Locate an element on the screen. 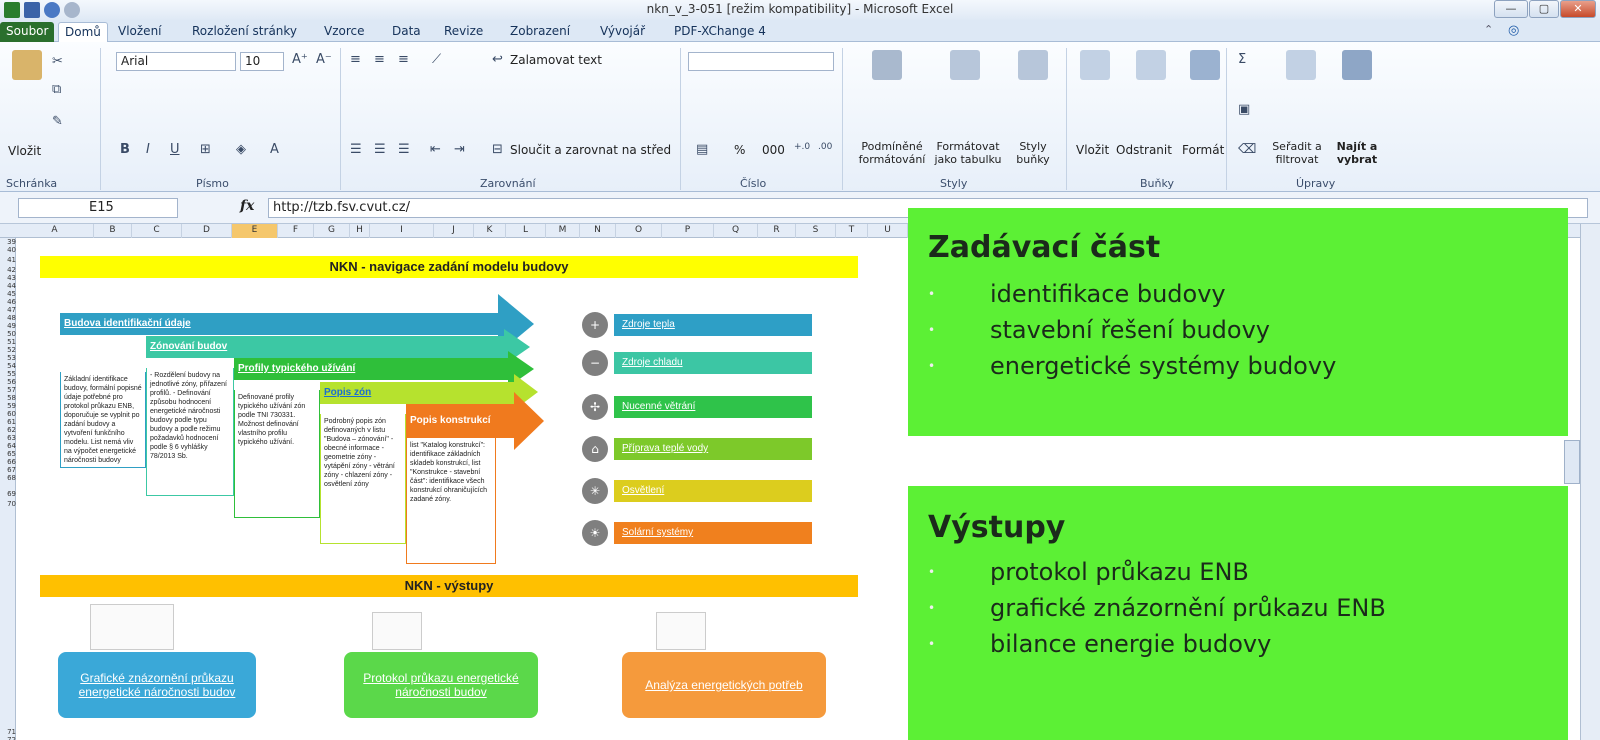 This screenshot has height=740, width=1600. align-top-icon: ≡ is located at coordinates (355, 59).